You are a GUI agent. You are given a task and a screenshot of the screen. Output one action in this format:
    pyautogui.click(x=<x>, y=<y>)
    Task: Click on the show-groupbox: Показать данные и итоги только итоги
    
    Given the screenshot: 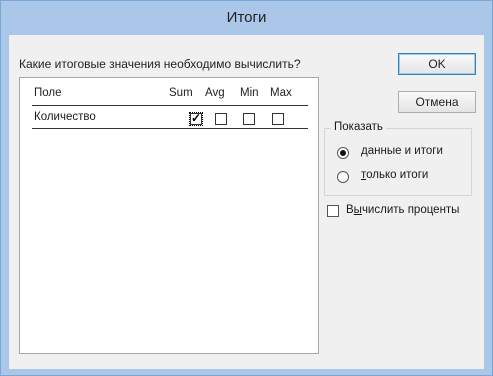 What is the action you would take?
    pyautogui.click(x=398, y=158)
    